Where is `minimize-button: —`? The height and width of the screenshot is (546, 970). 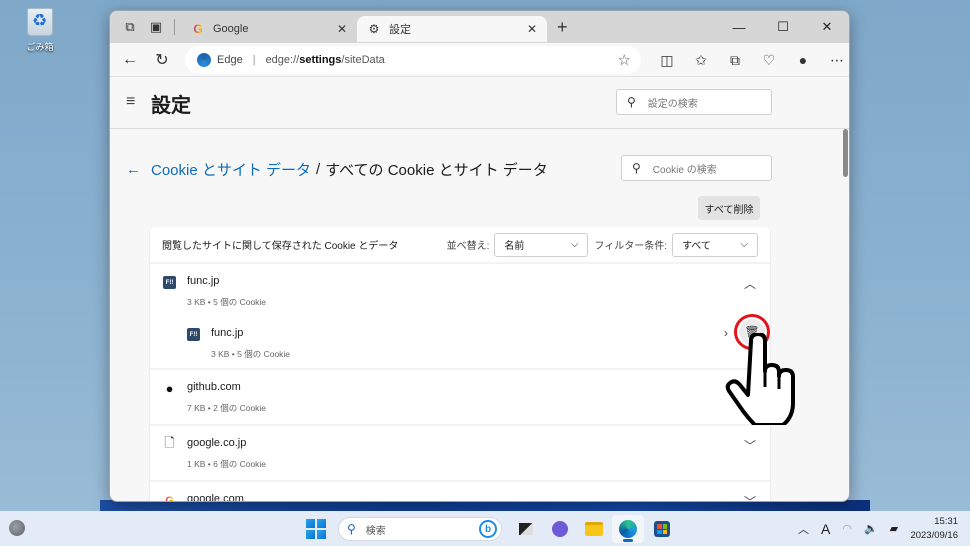 minimize-button: — is located at coordinates (739, 27).